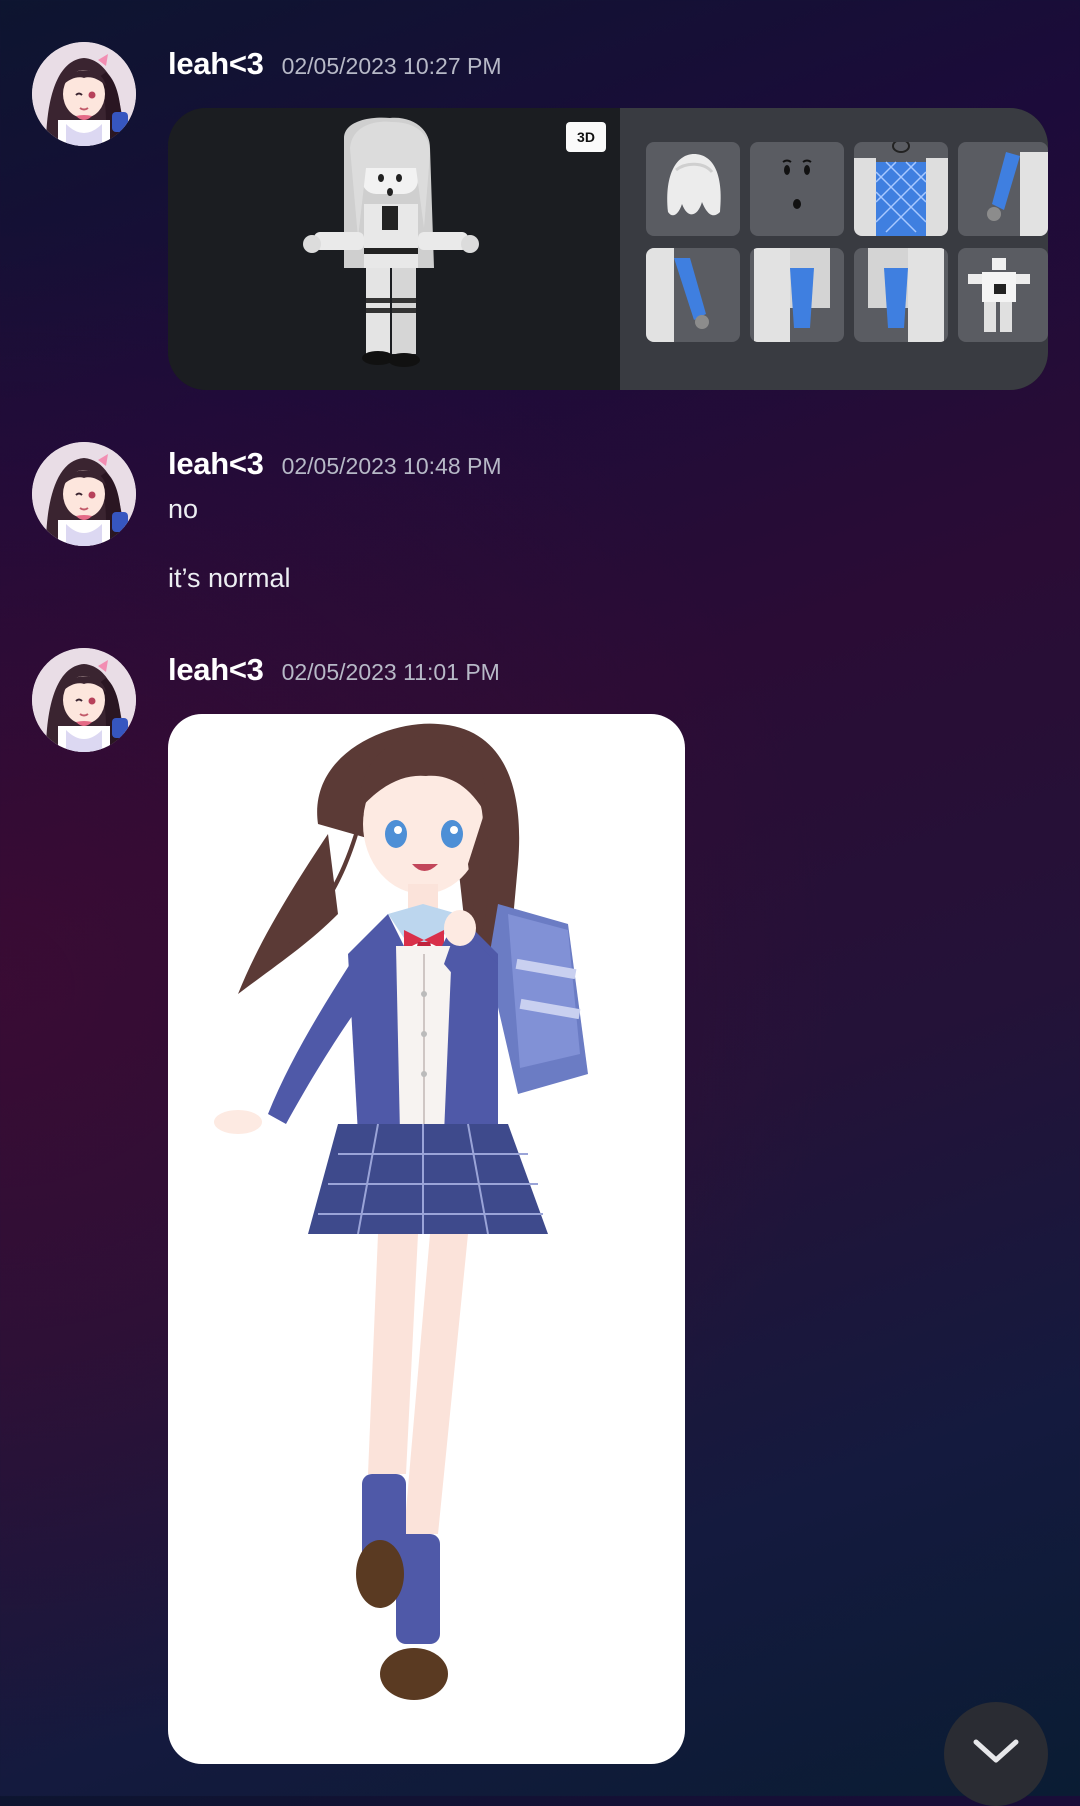 The image size is (1080, 1806). I want to click on outfit-items-grid, so click(834, 249).